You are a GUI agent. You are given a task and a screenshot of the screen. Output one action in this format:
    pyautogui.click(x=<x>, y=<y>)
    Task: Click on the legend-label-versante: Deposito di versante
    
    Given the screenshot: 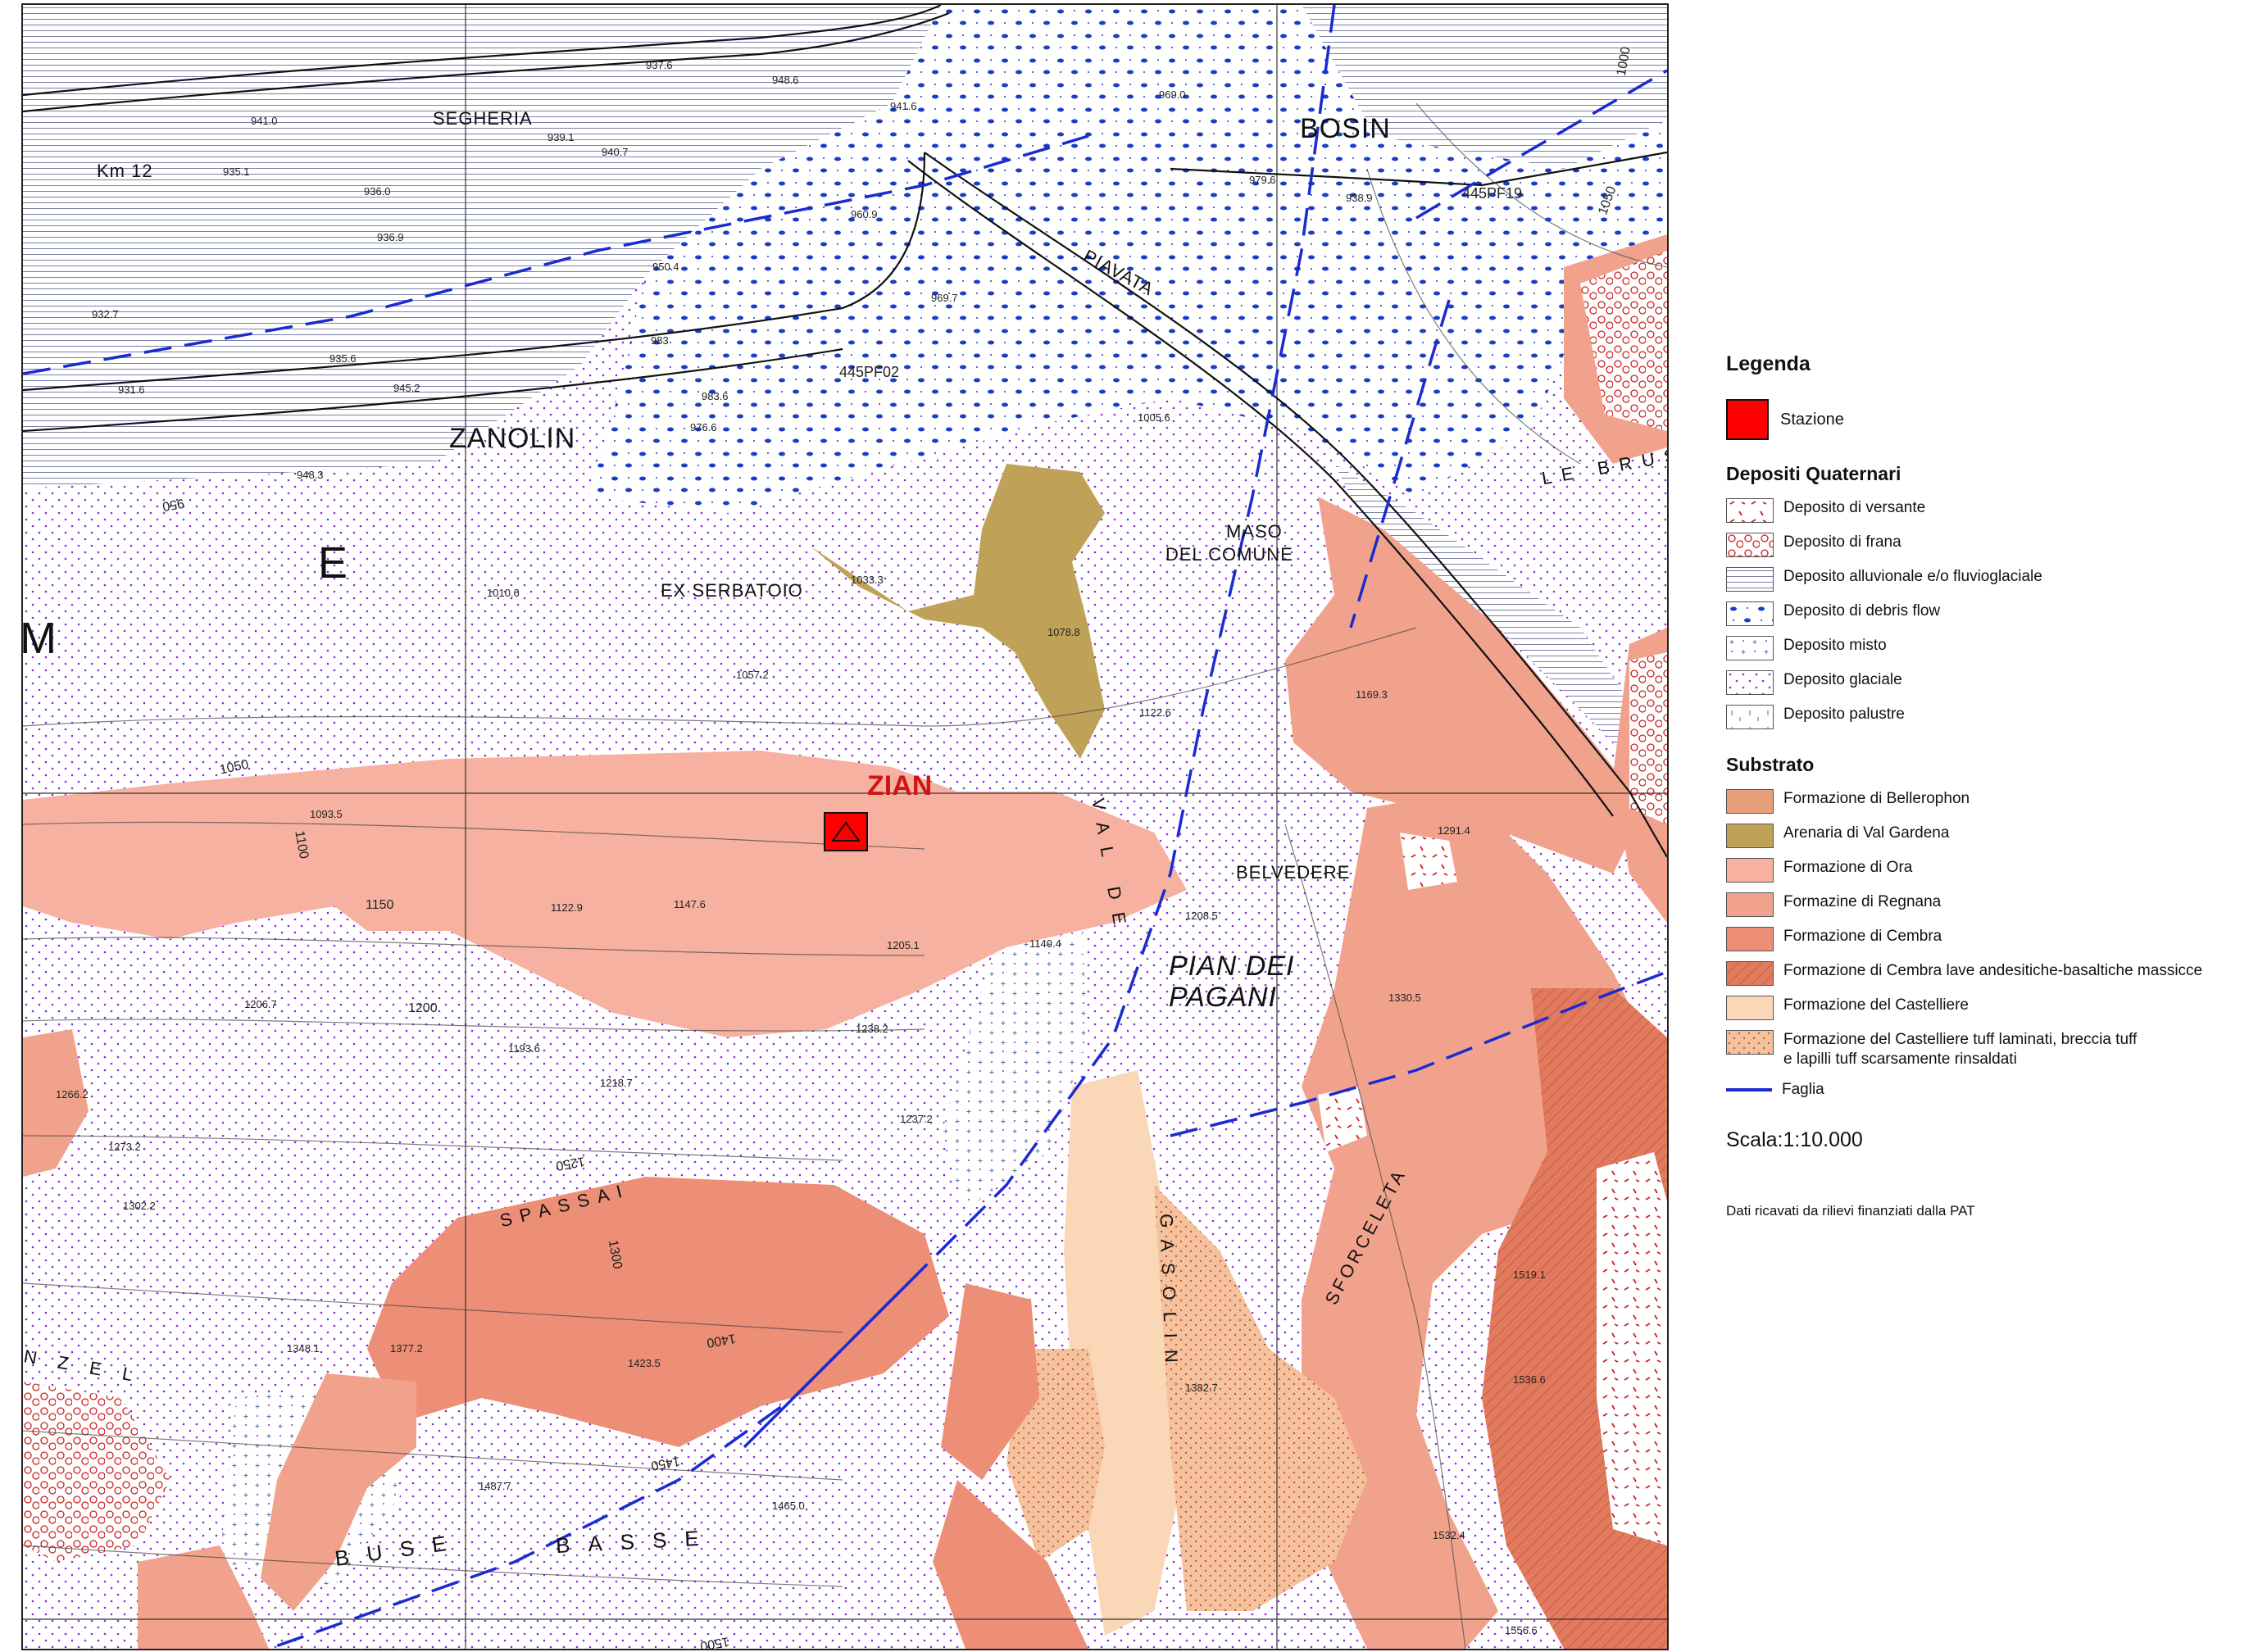 What is the action you would take?
    pyautogui.click(x=1854, y=507)
    